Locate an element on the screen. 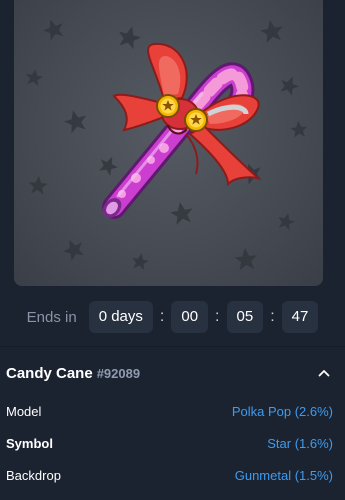 The image size is (345, 500). attribute-row-symbol: Symbol Star (1.6%) is located at coordinates (169, 443).